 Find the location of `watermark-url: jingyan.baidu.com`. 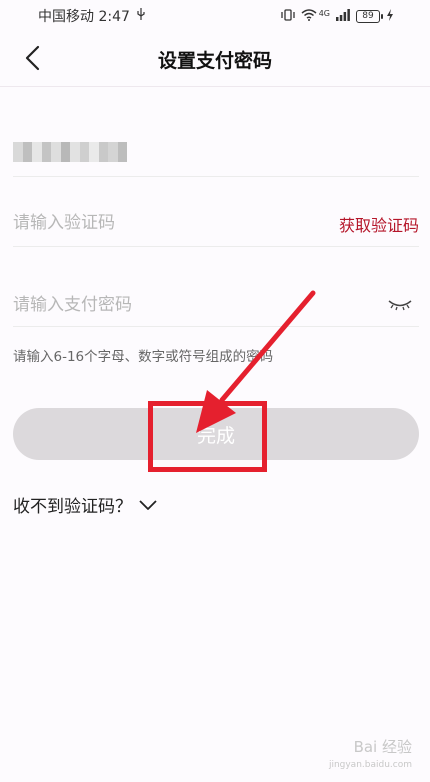

watermark-url: jingyan.baidu.com is located at coordinates (370, 765).